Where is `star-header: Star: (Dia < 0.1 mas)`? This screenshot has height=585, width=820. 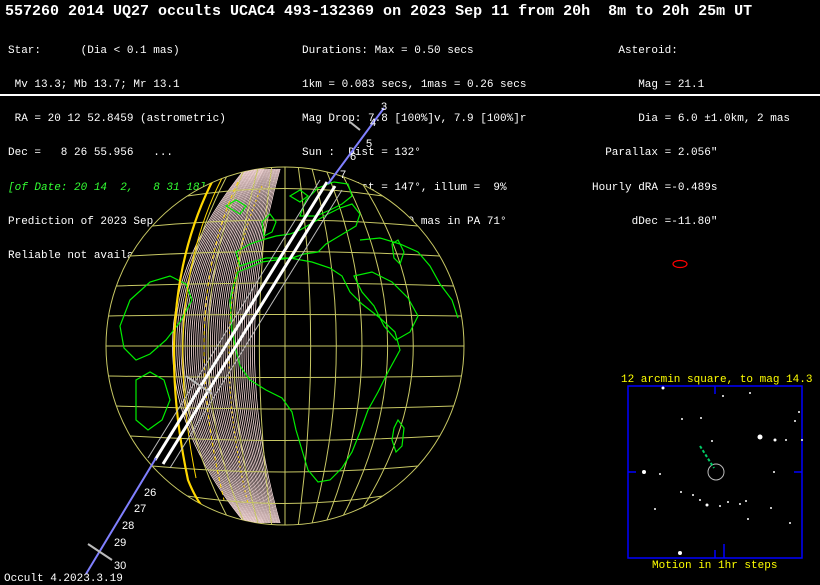
star-header: Star: (Dia < 0.1 mas) is located at coordinates (94, 50).